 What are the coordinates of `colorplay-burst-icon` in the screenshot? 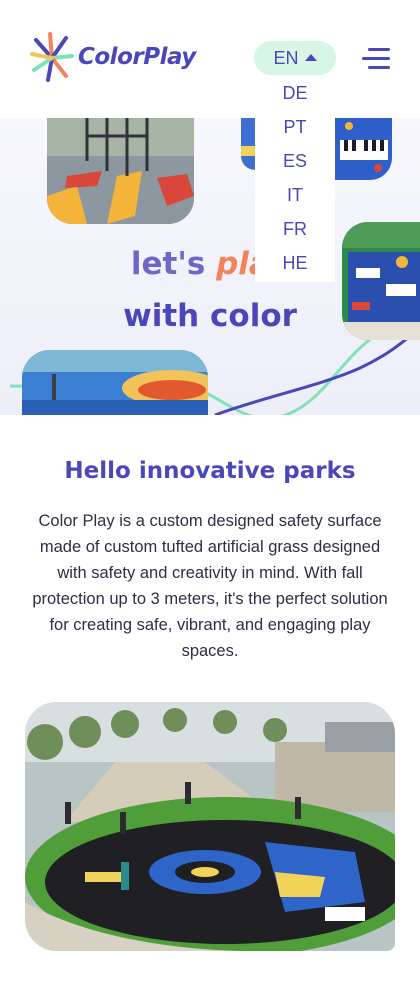 It's located at (52, 57).